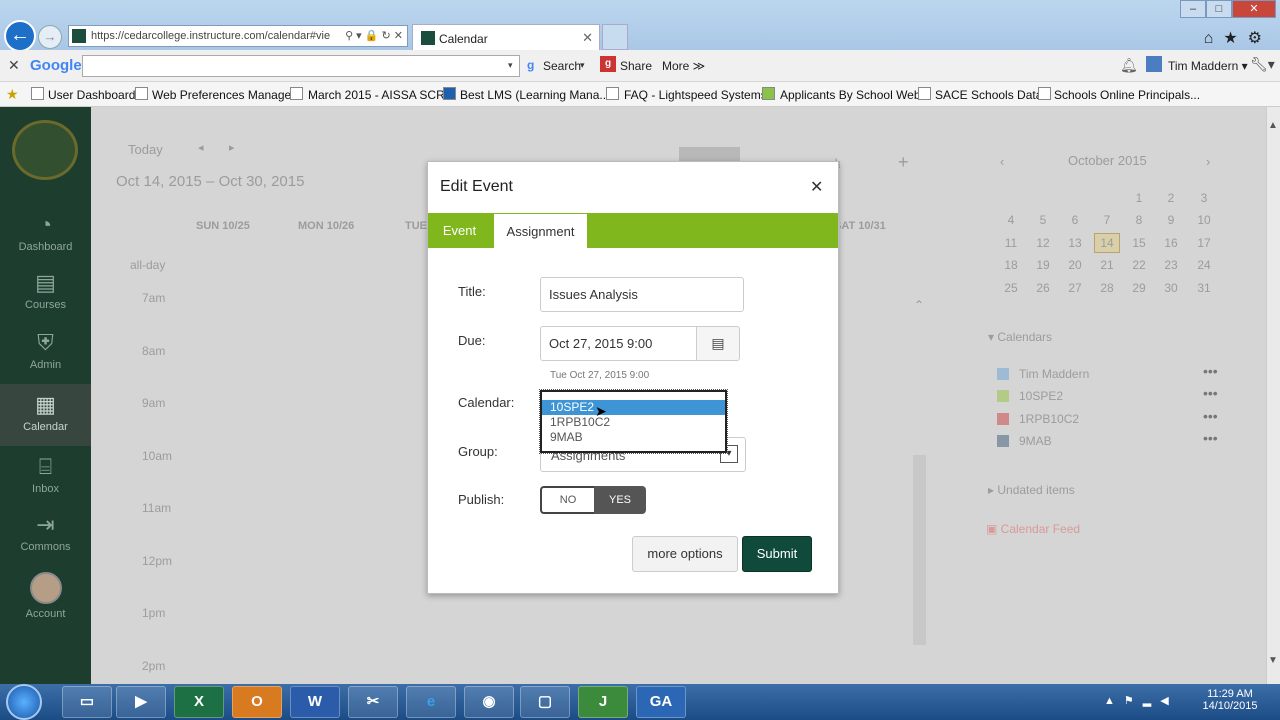  What do you see at coordinates (45, 532) in the screenshot?
I see `nav-commons: ⇥ Commons` at bounding box center [45, 532].